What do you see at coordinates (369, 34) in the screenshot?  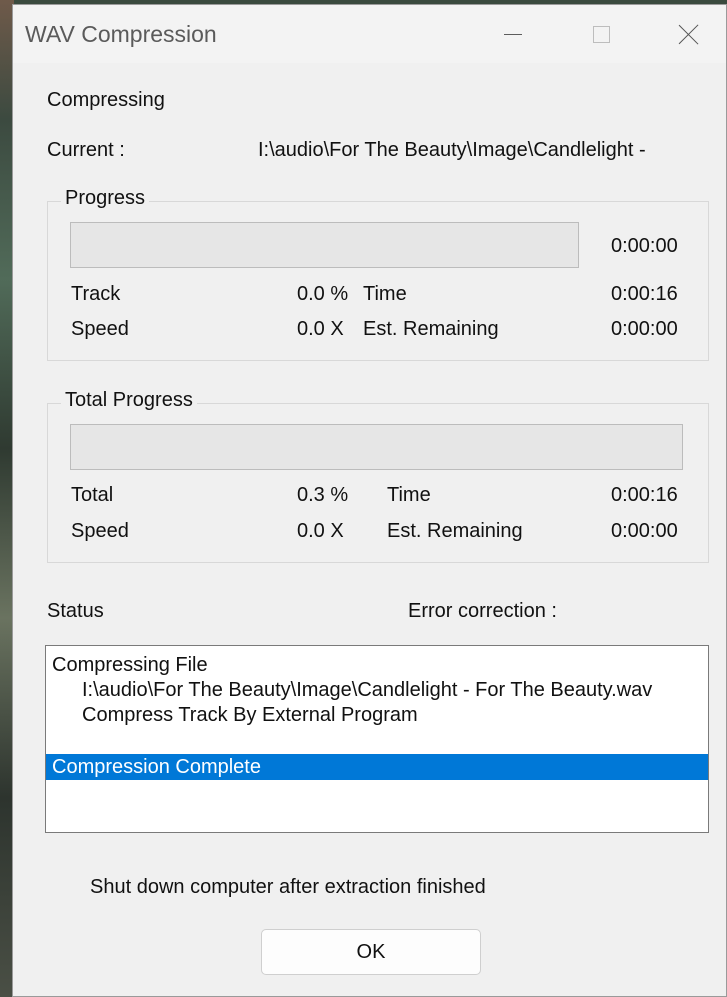 I see `title-bar: WAV Compression` at bounding box center [369, 34].